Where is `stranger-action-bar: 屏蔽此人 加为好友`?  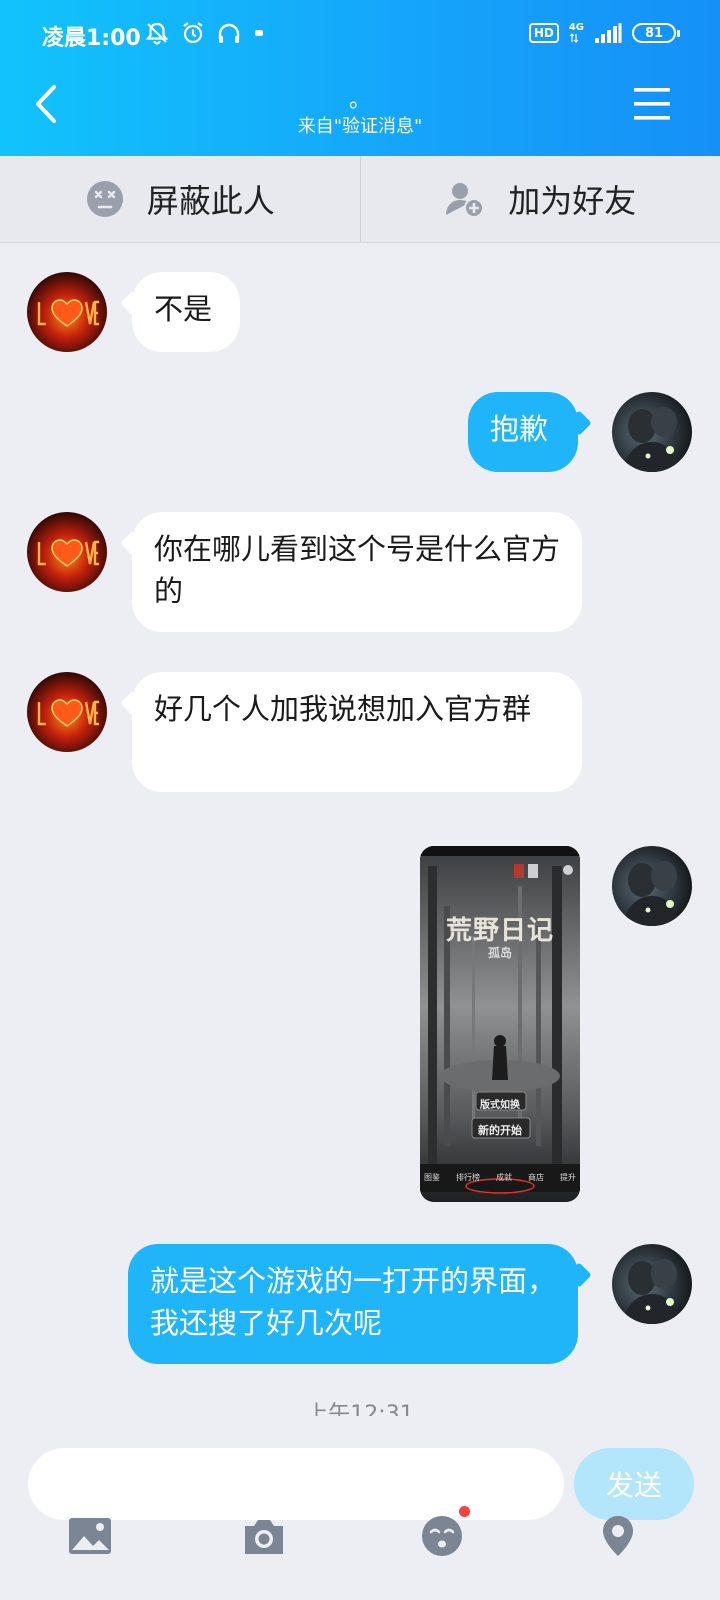 stranger-action-bar: 屏蔽此人 加为好友 is located at coordinates (360, 199).